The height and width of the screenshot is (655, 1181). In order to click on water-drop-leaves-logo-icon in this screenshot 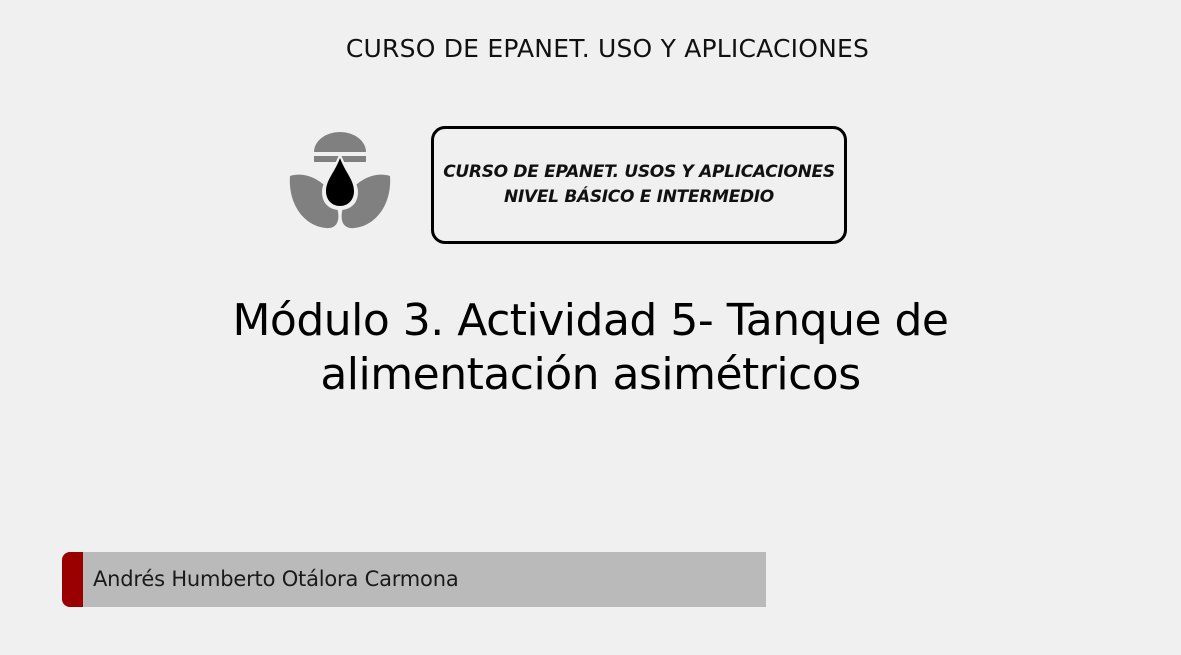, I will do `click(340, 182)`.